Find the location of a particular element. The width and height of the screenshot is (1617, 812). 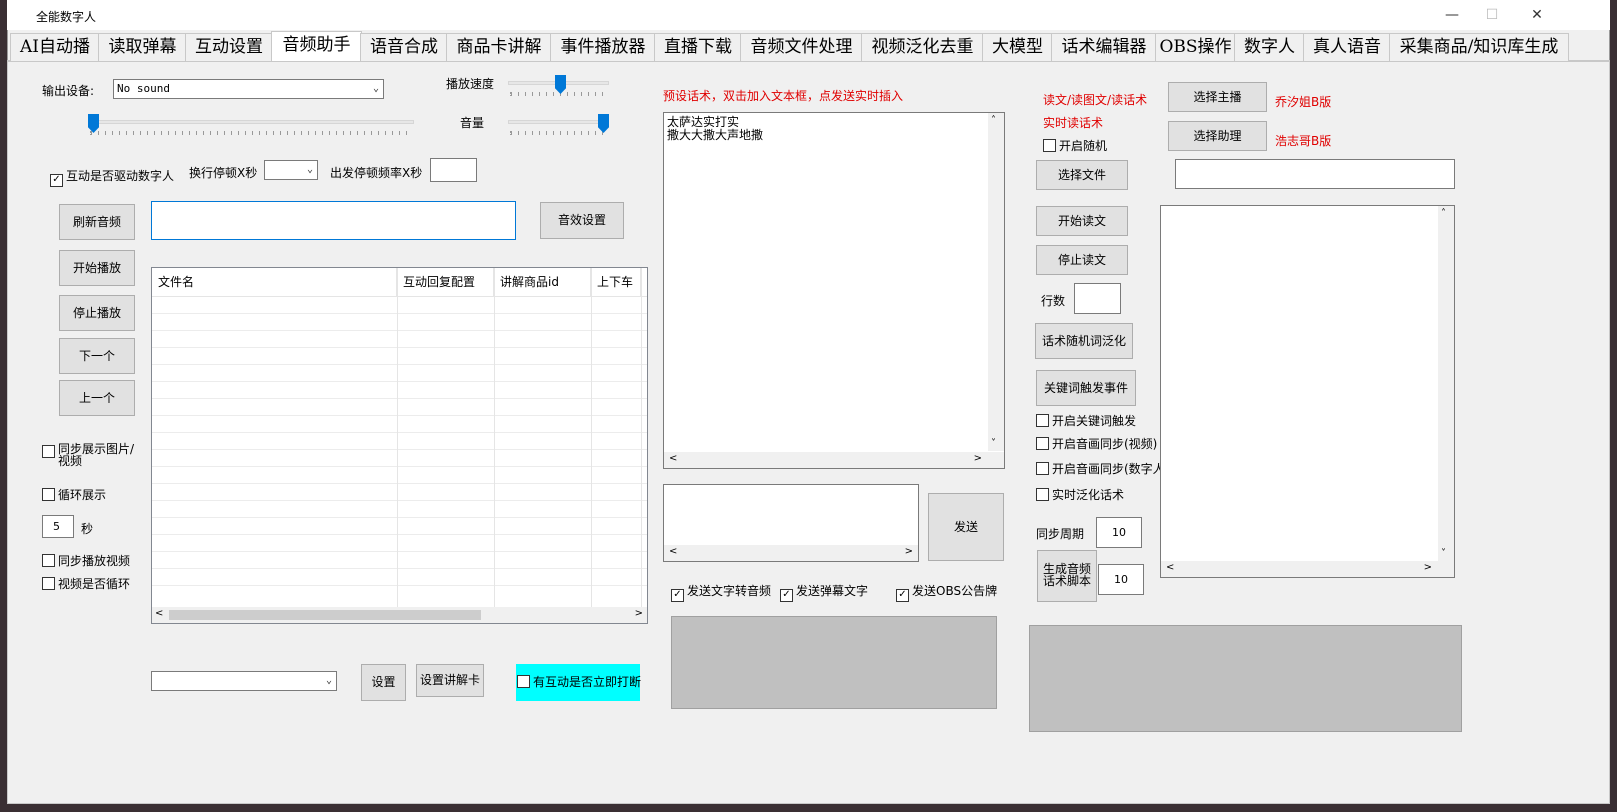

send-tts-checkbox: ✓ 发送文字转音频 is located at coordinates (721, 592).